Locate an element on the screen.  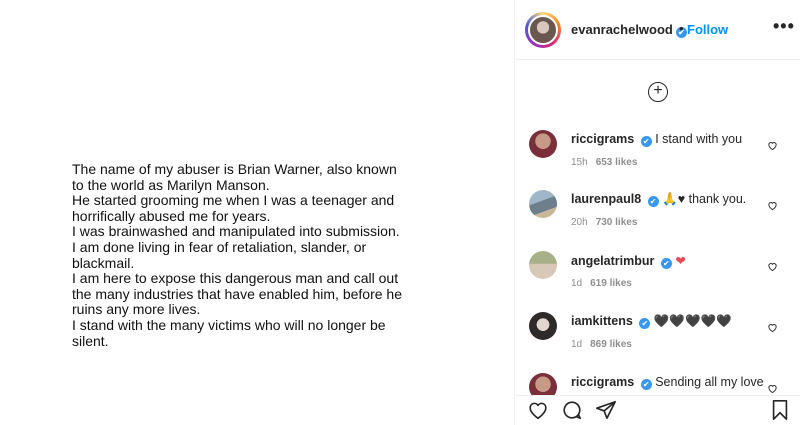
username-text: evanrachelwood is located at coordinates (622, 29).